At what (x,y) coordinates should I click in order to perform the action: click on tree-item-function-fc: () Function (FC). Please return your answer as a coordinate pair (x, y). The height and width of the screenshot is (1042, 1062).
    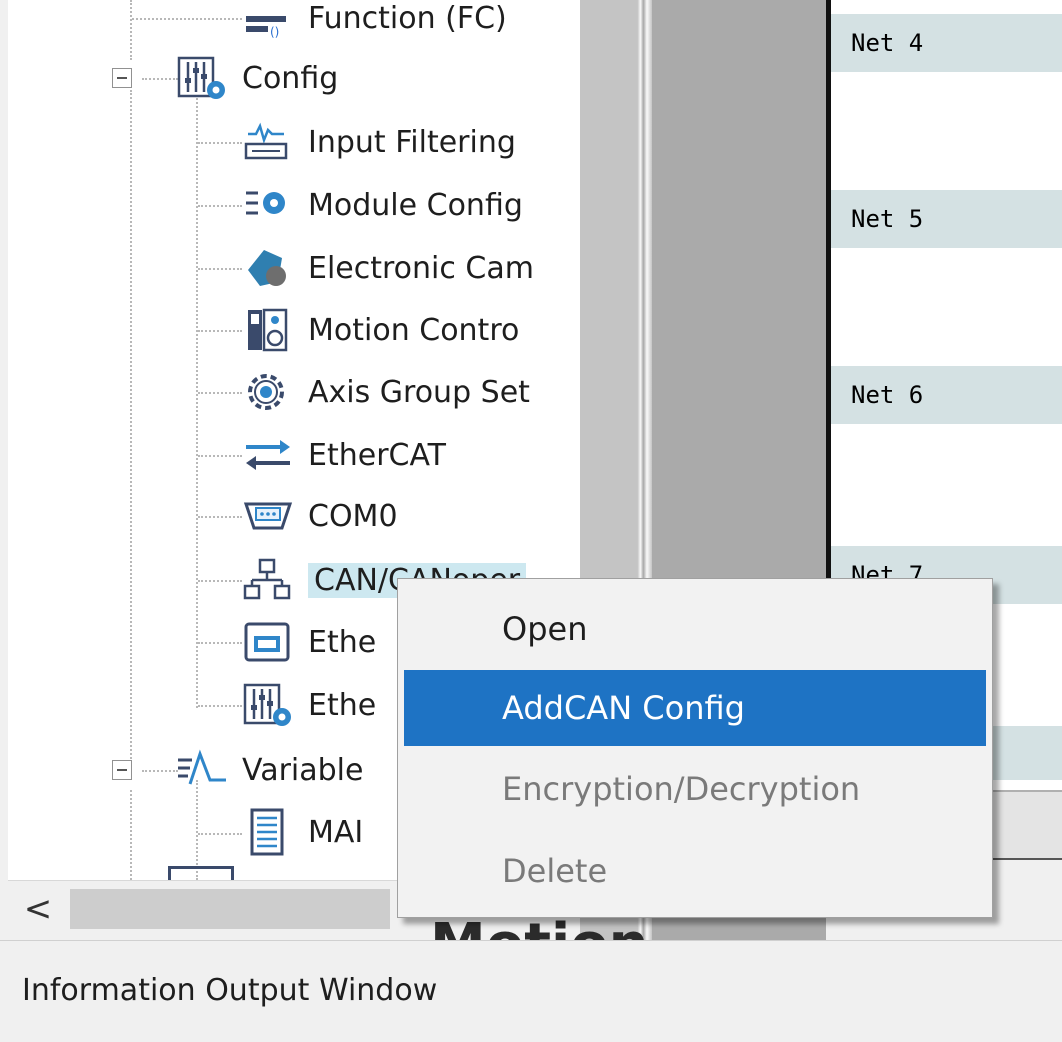
    Looking at the image, I should click on (377, 23).